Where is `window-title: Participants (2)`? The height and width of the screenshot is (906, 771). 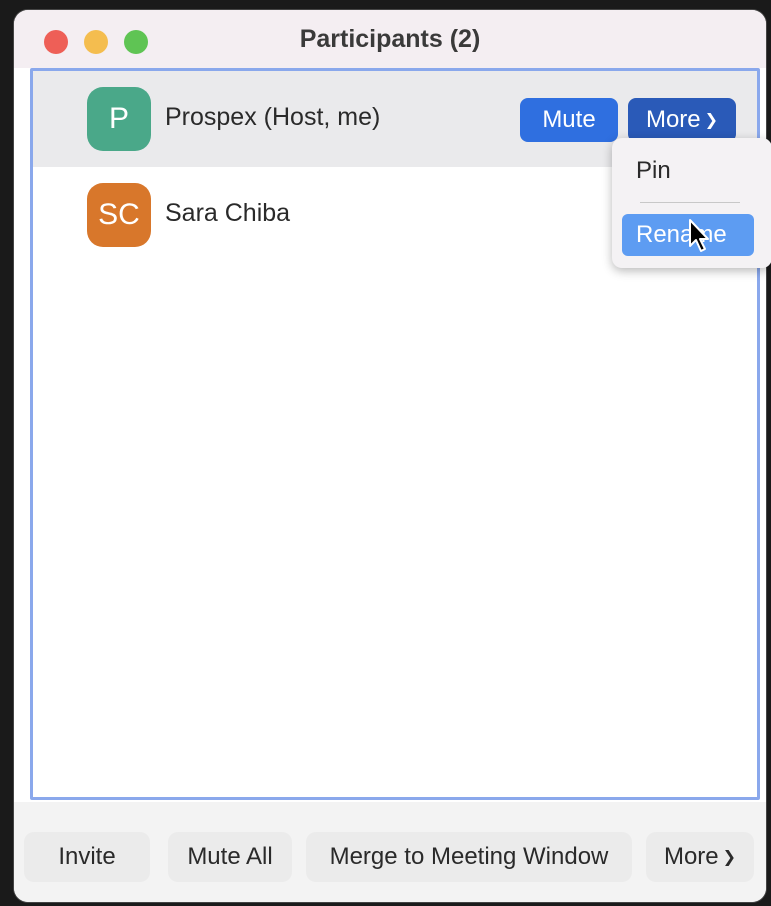 window-title: Participants (2) is located at coordinates (390, 39).